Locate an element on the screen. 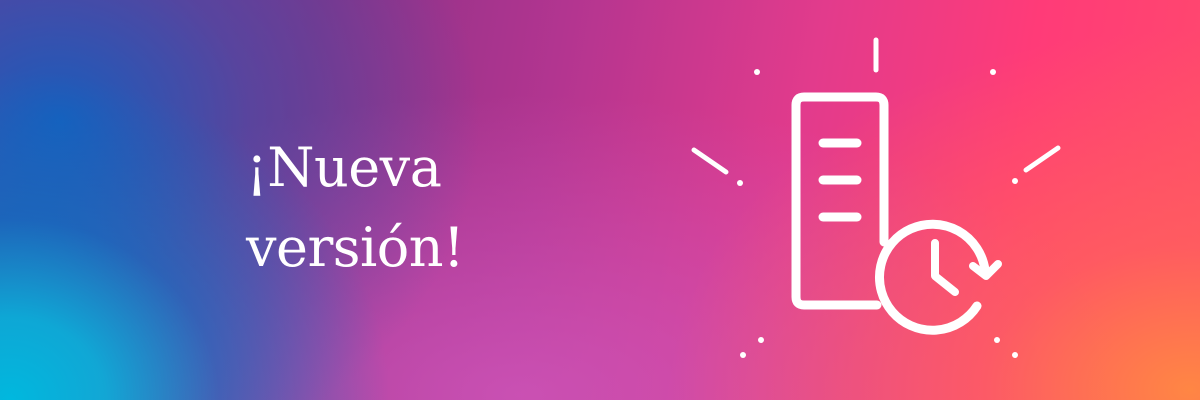  clock-hands is located at coordinates (945, 267).